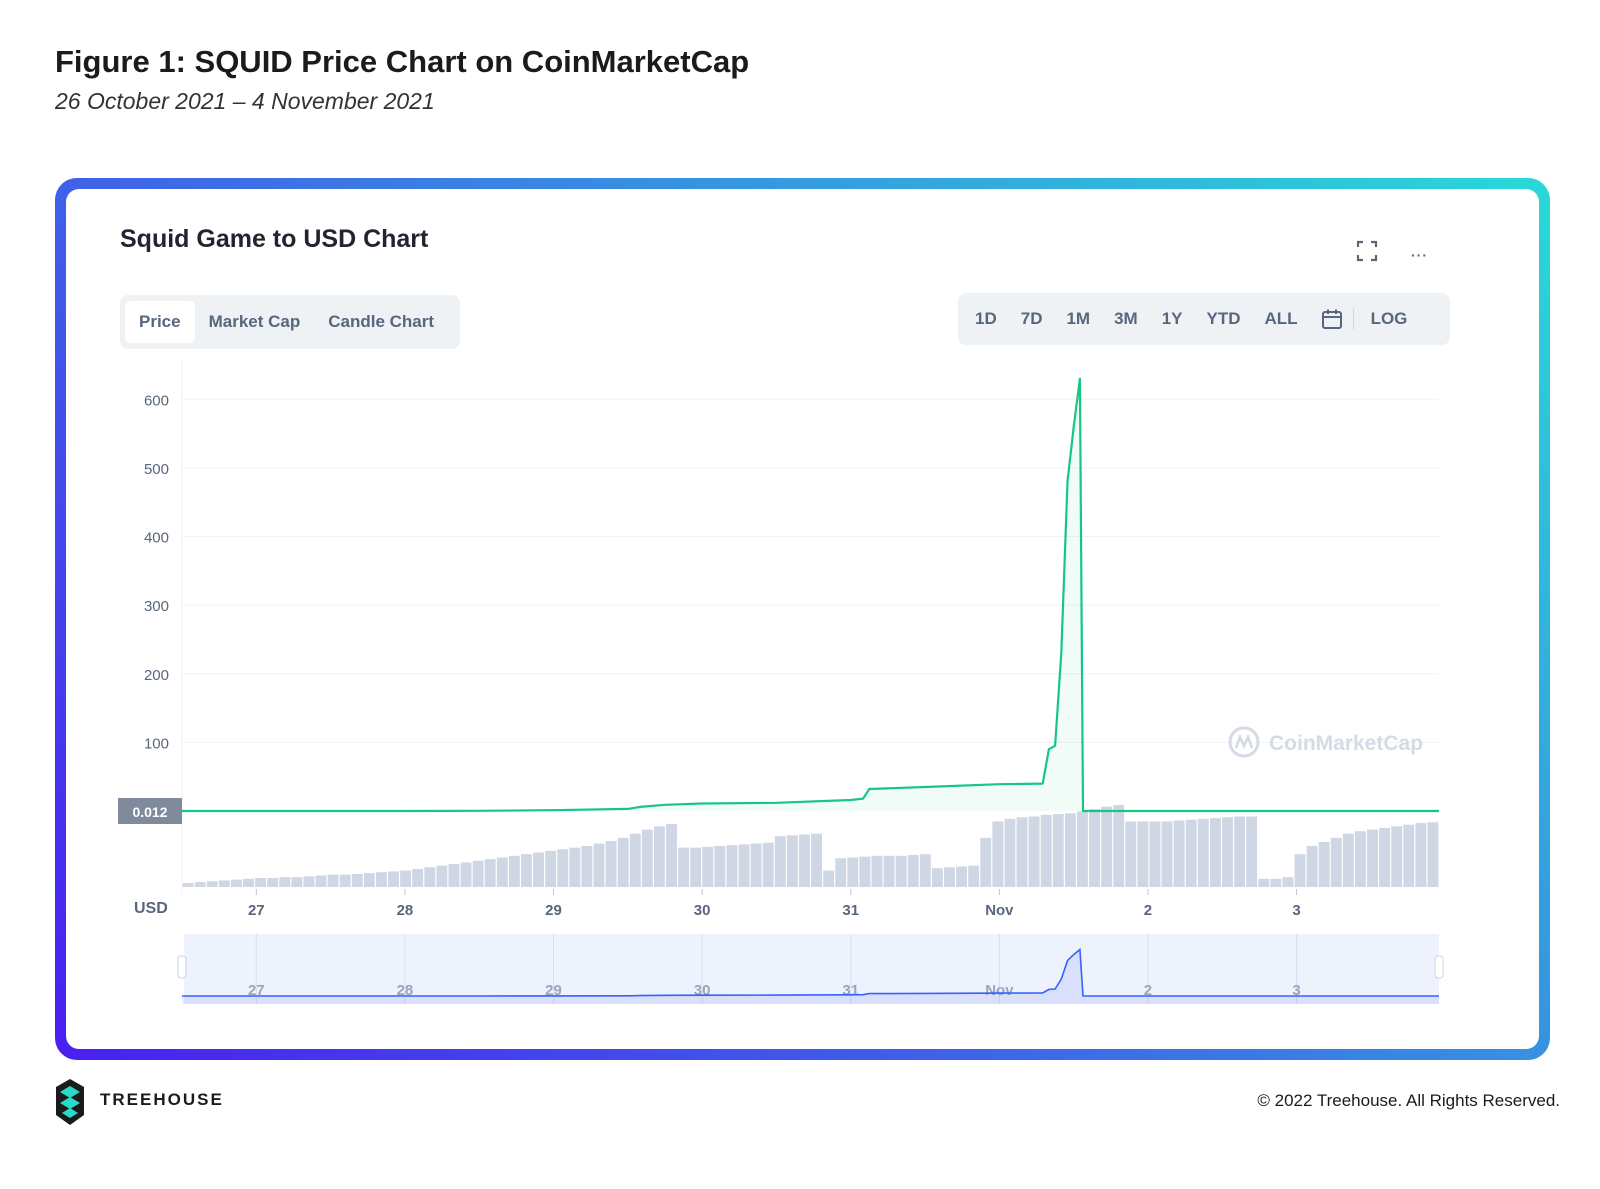 The image size is (1600, 1189). What do you see at coordinates (149, 812) in the screenshot?
I see `current-price-label: 0.012` at bounding box center [149, 812].